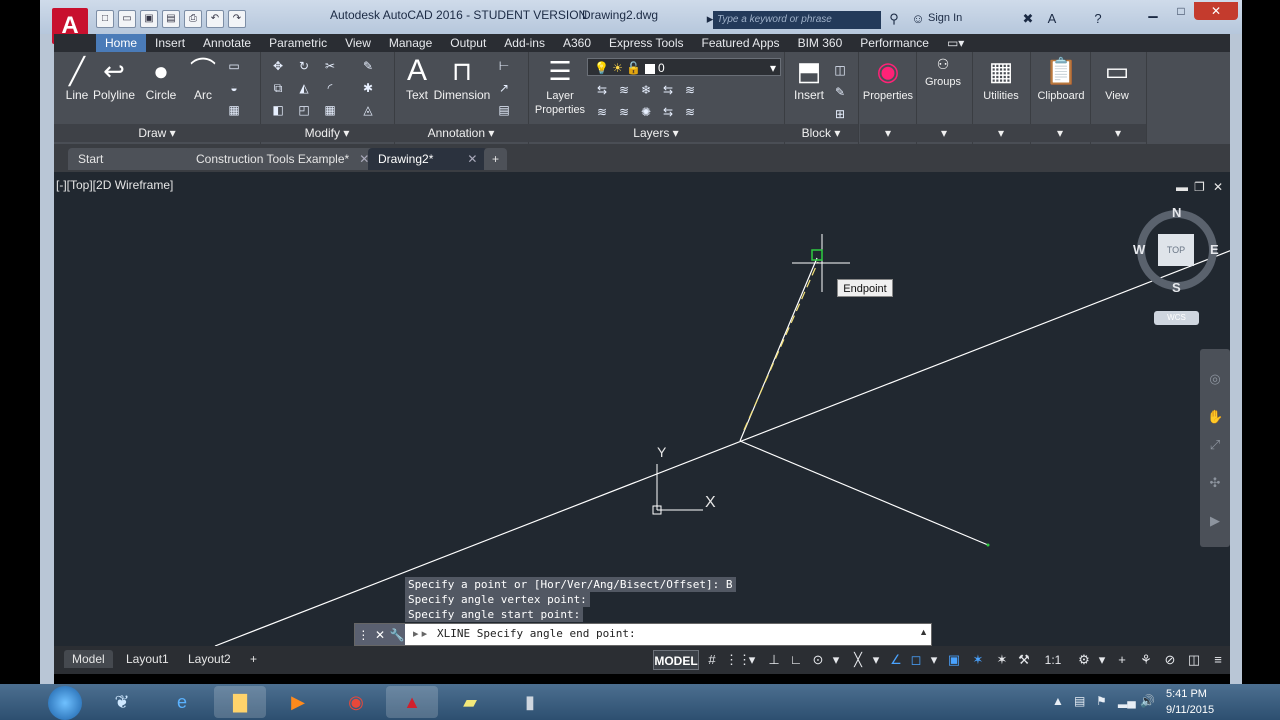 The width and height of the screenshot is (1280, 720). I want to click on tab-manage: Manage, so click(410, 43).